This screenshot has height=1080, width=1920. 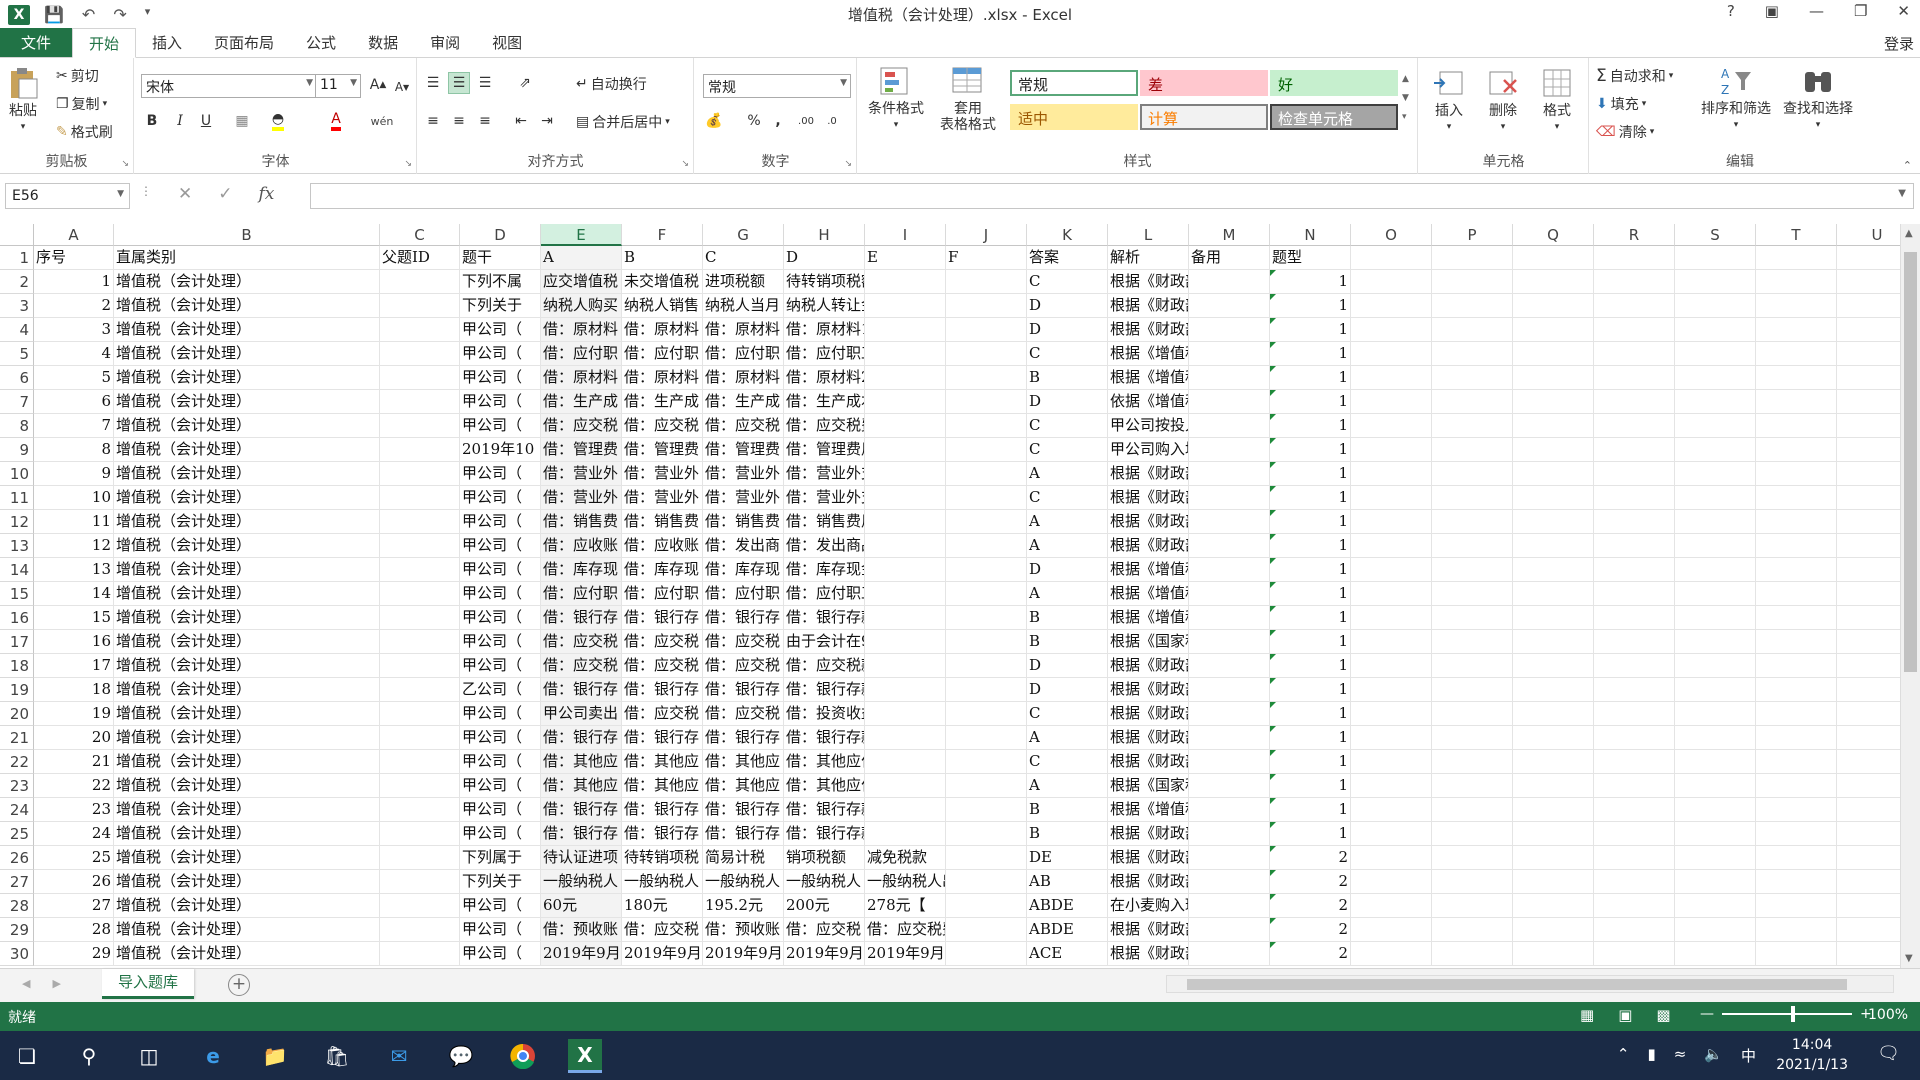 What do you see at coordinates (824, 858) in the screenshot?
I see `cell: 销项税额` at bounding box center [824, 858].